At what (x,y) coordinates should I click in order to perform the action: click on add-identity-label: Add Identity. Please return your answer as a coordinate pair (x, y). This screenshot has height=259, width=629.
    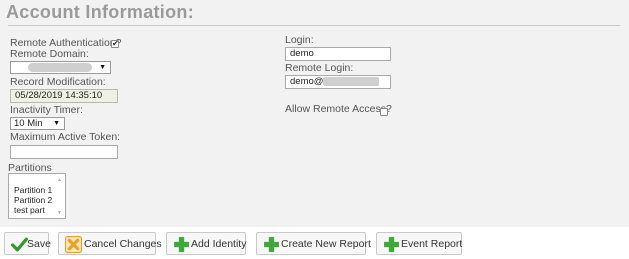
    Looking at the image, I should click on (219, 244).